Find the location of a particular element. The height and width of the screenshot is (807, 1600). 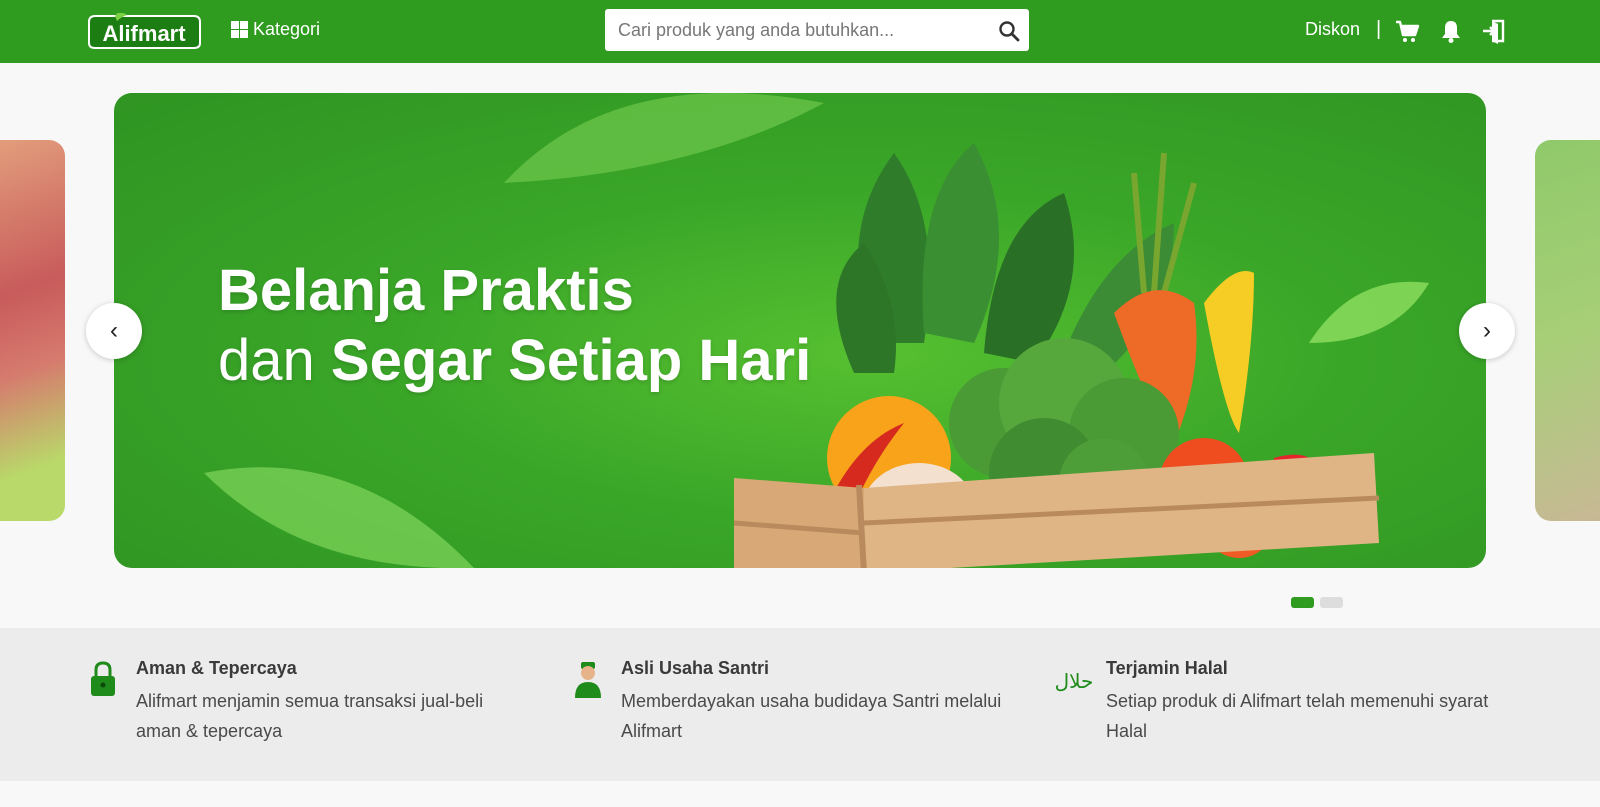

top-navbar: Alifmart Kategori Diskon | is located at coordinates (800, 31).